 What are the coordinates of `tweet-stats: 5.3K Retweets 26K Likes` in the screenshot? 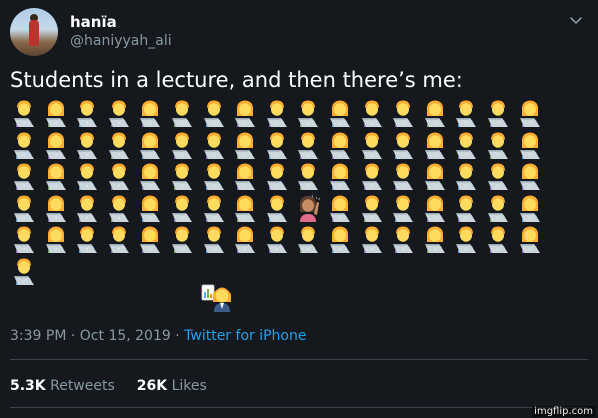 It's located at (108, 386).